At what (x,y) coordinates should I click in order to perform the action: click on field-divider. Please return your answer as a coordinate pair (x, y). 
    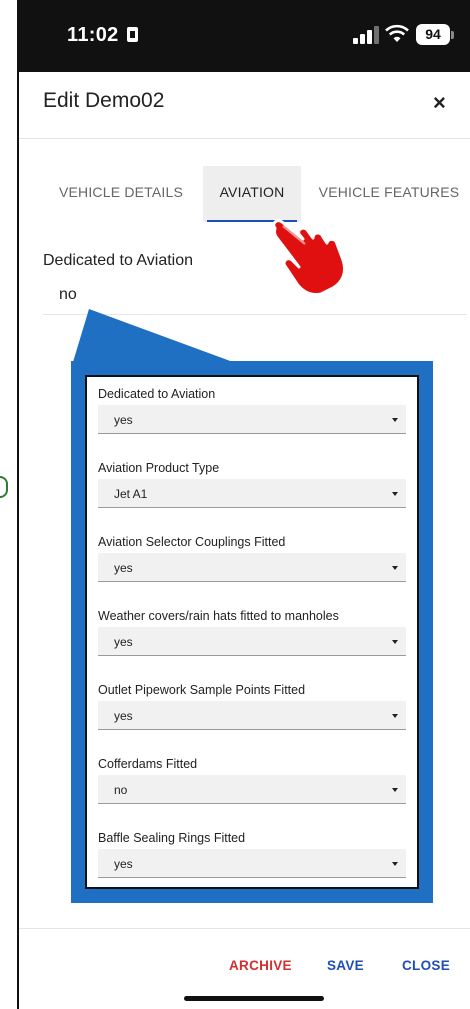
    Looking at the image, I should click on (255, 314).